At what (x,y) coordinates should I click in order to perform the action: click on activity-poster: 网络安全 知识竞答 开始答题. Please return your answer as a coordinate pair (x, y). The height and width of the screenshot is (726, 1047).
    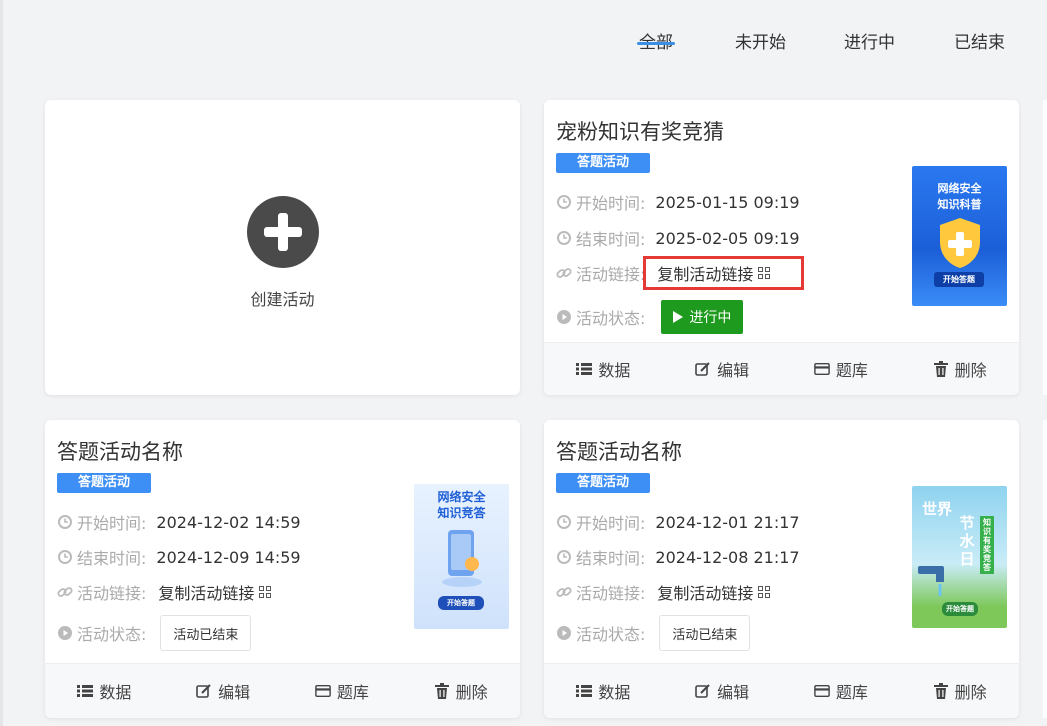
    Looking at the image, I should click on (461, 556).